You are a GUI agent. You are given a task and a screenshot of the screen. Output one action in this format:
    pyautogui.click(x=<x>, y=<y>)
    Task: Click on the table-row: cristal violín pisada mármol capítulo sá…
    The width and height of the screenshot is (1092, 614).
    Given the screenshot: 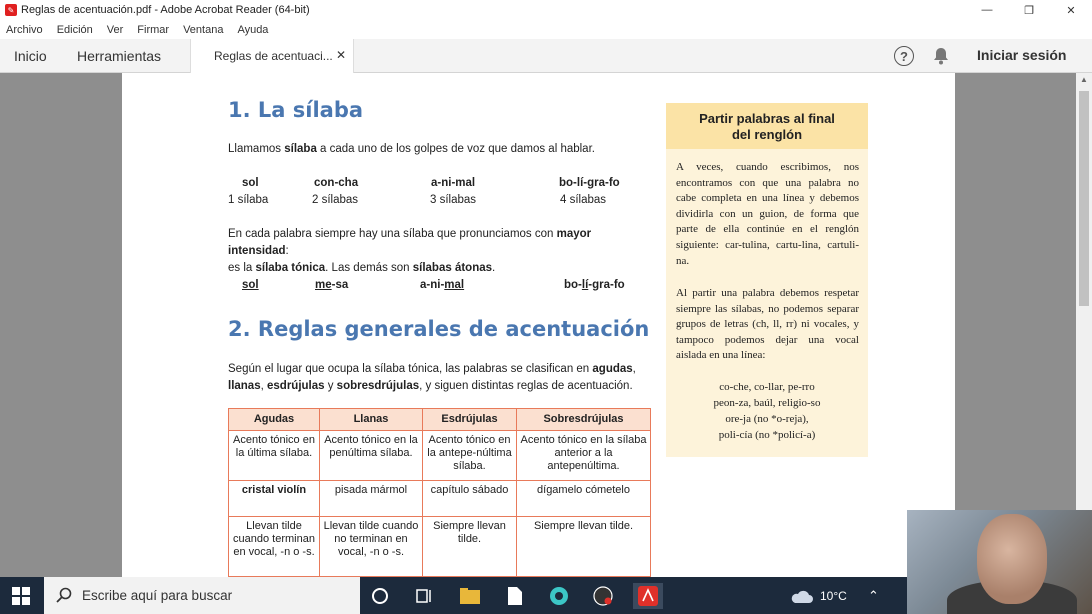 What is the action you would take?
    pyautogui.click(x=439, y=498)
    